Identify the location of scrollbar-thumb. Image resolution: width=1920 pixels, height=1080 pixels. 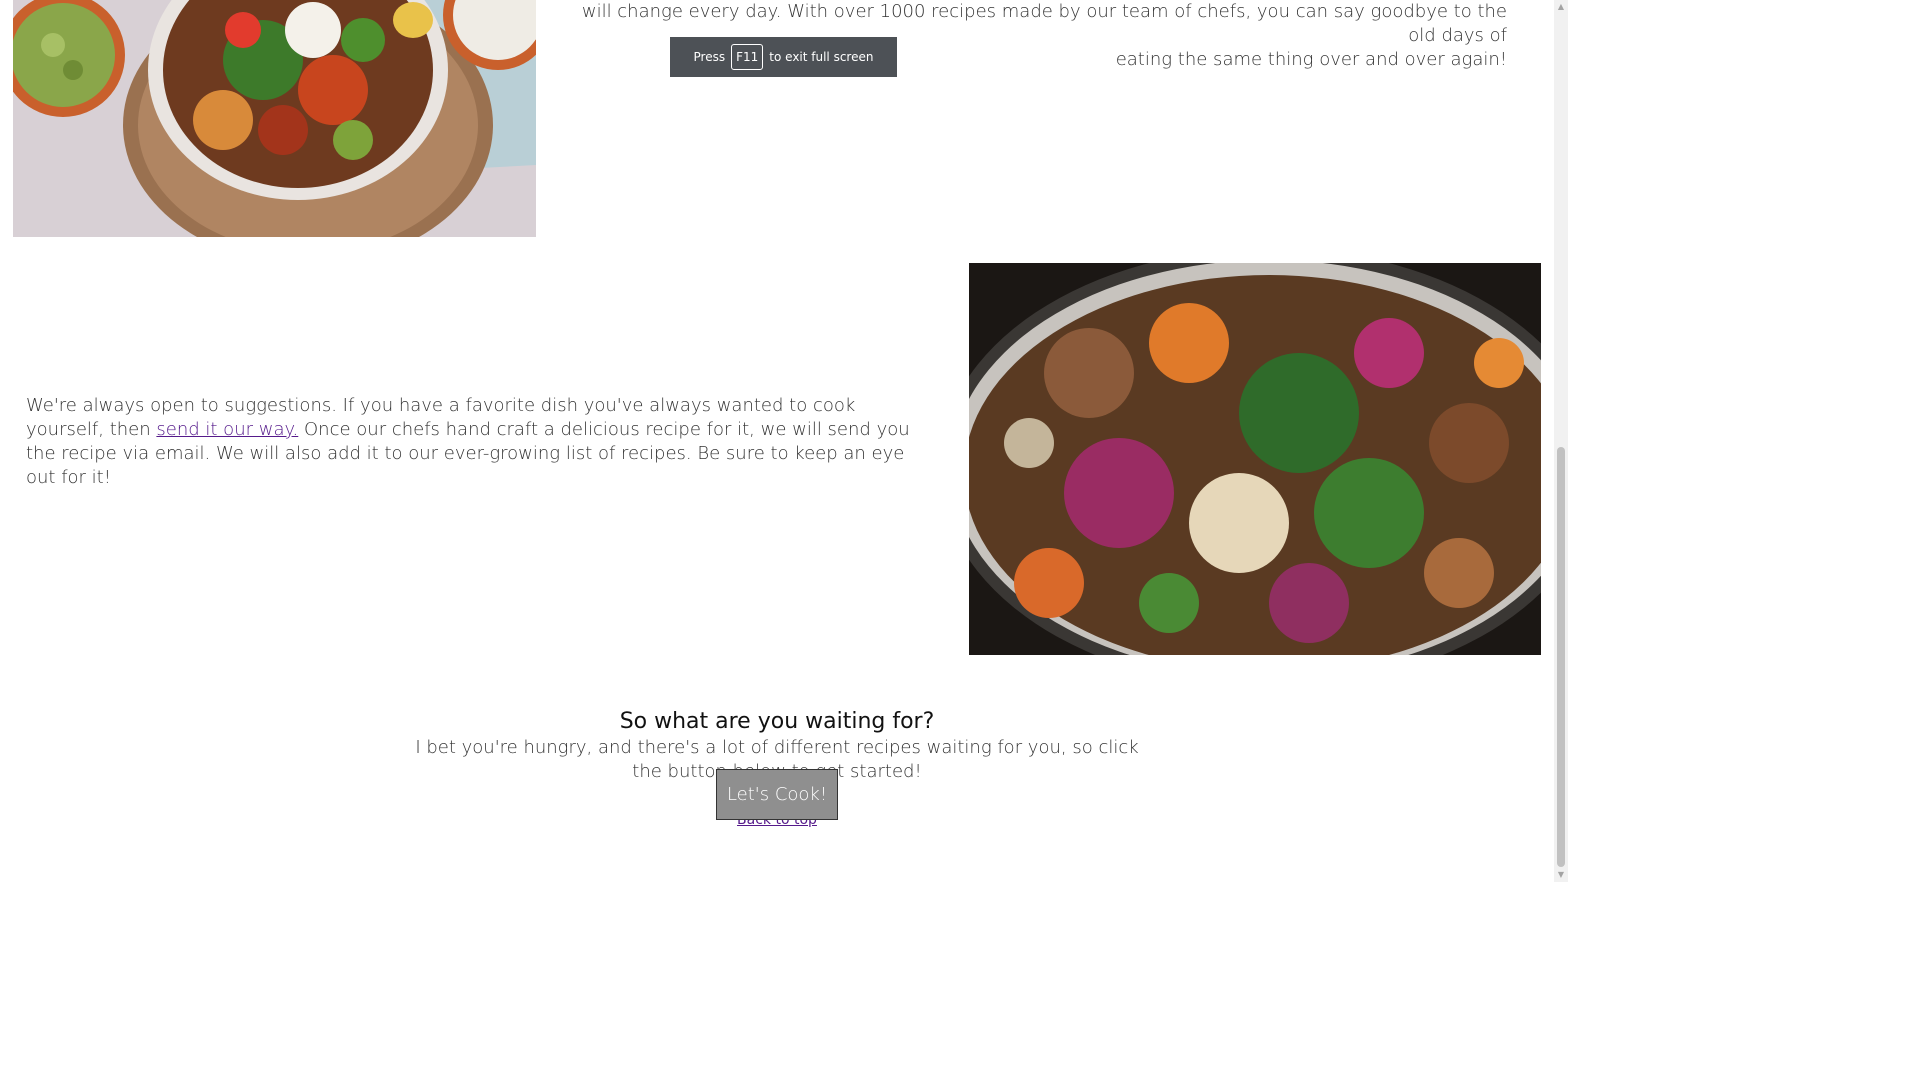
(1561, 657).